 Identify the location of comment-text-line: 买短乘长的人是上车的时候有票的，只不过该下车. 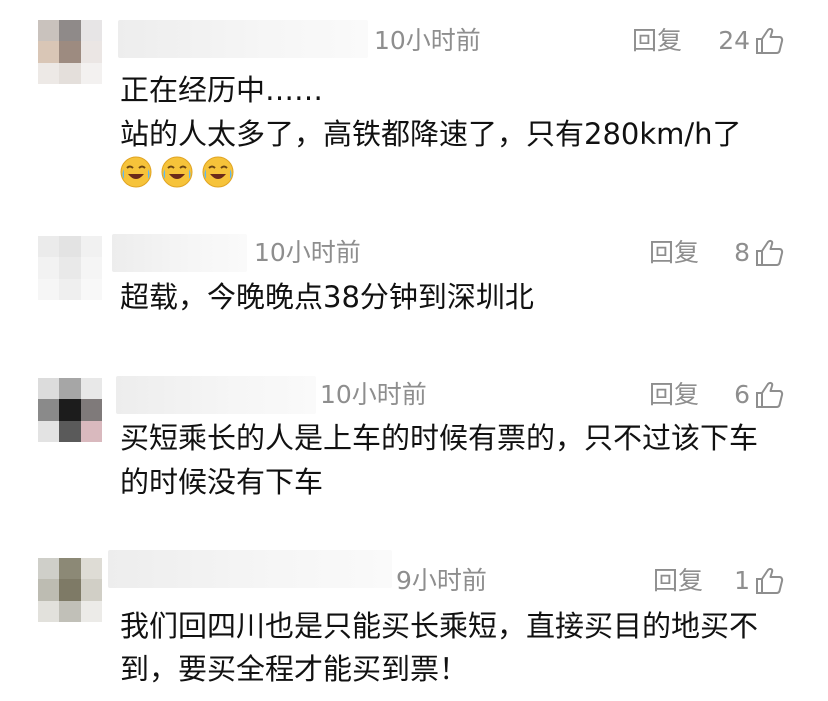
(439, 438).